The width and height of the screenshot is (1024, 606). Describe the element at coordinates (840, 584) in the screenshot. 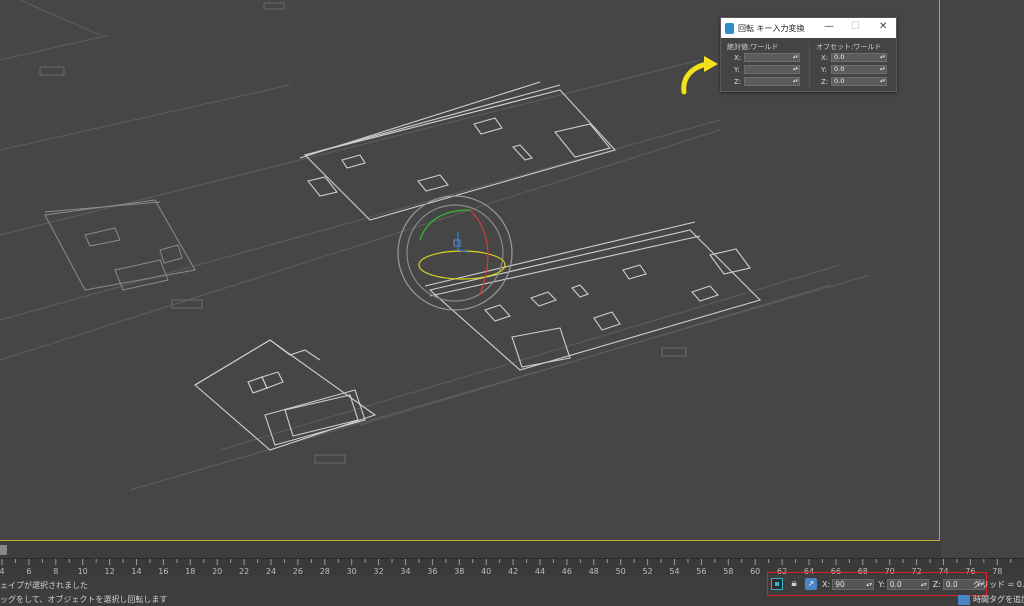

I see `coord-x-value: 90` at that location.